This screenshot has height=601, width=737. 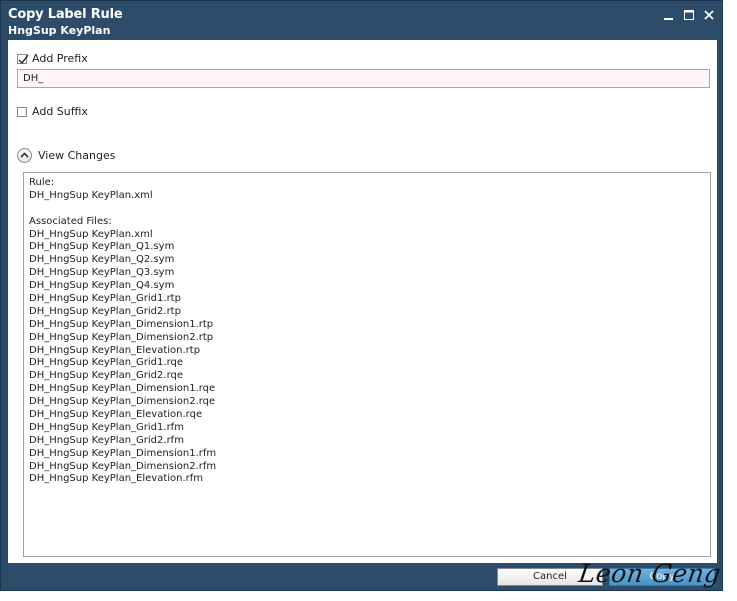 What do you see at coordinates (60, 111) in the screenshot?
I see `add-suffix-label: Add Suffix` at bounding box center [60, 111].